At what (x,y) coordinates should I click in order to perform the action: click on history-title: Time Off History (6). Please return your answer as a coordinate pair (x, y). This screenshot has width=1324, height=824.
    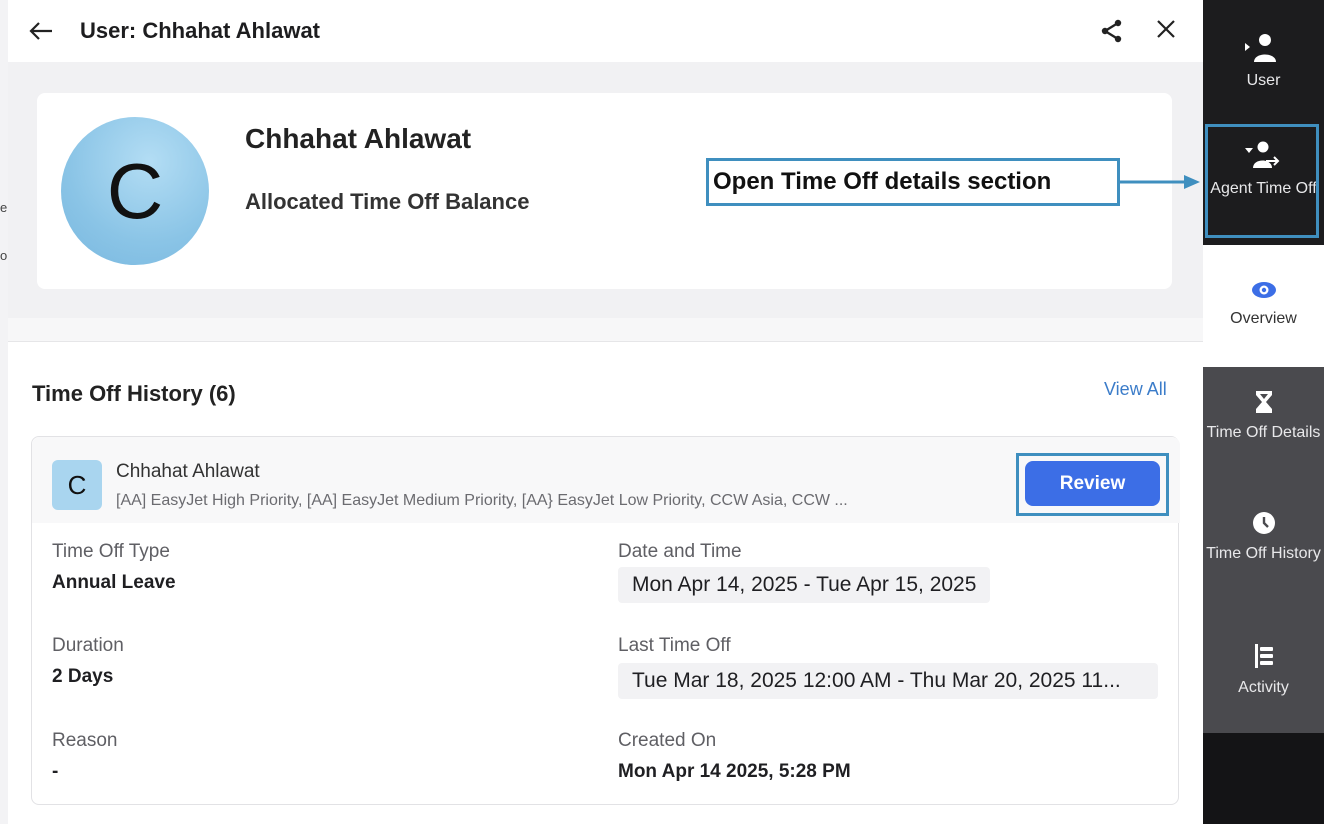
    Looking at the image, I should click on (134, 393).